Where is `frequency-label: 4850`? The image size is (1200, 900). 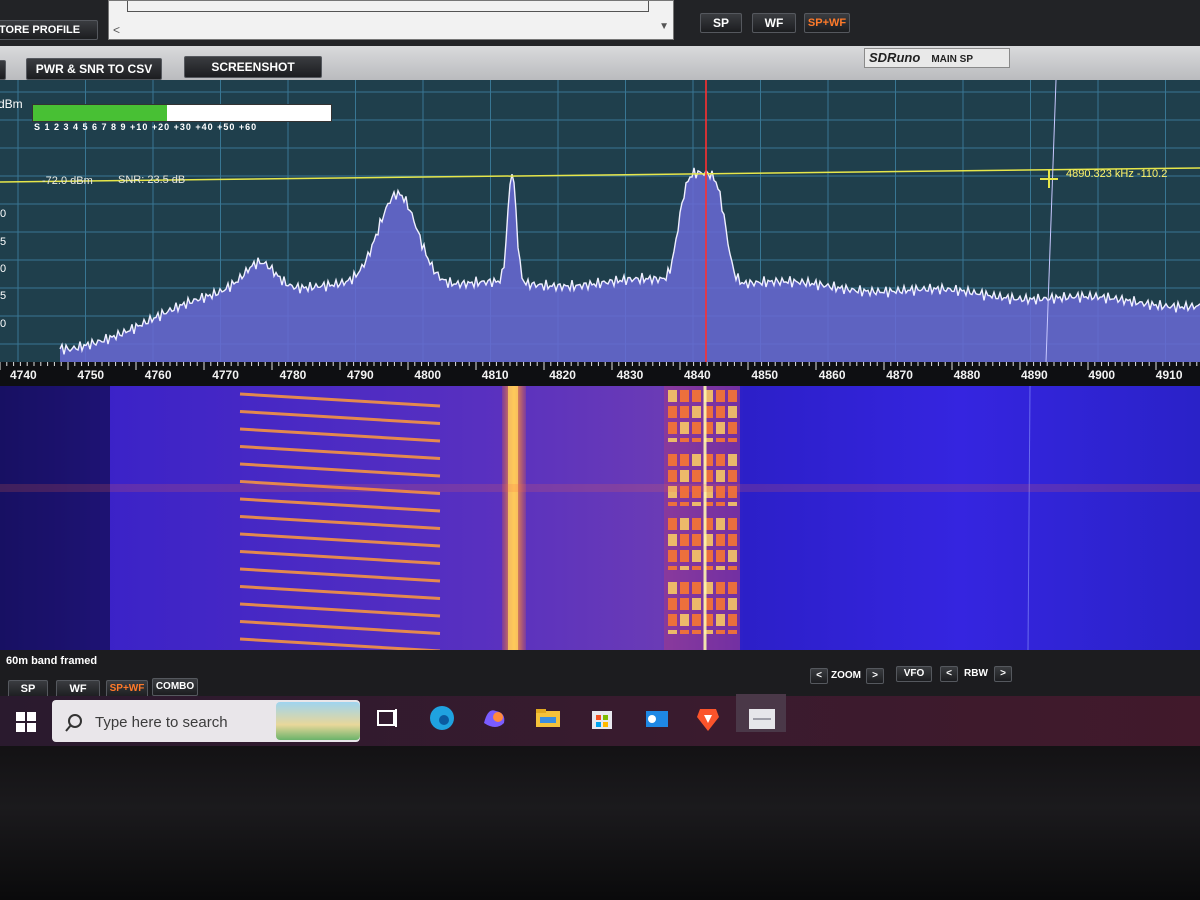
frequency-label: 4850 is located at coordinates (765, 375).